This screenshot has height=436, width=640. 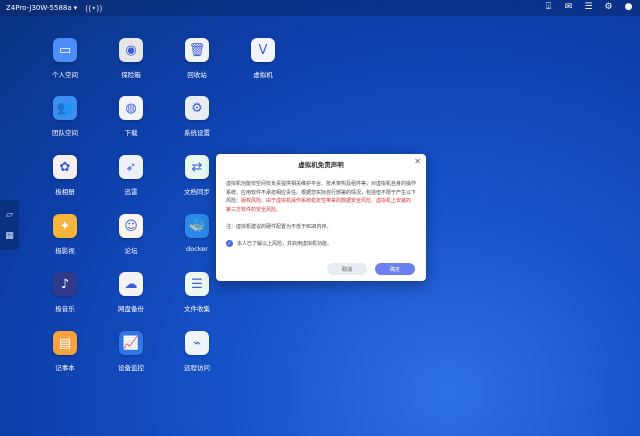 I want to click on remote-access-icon: ⌁, so click(x=197, y=343).